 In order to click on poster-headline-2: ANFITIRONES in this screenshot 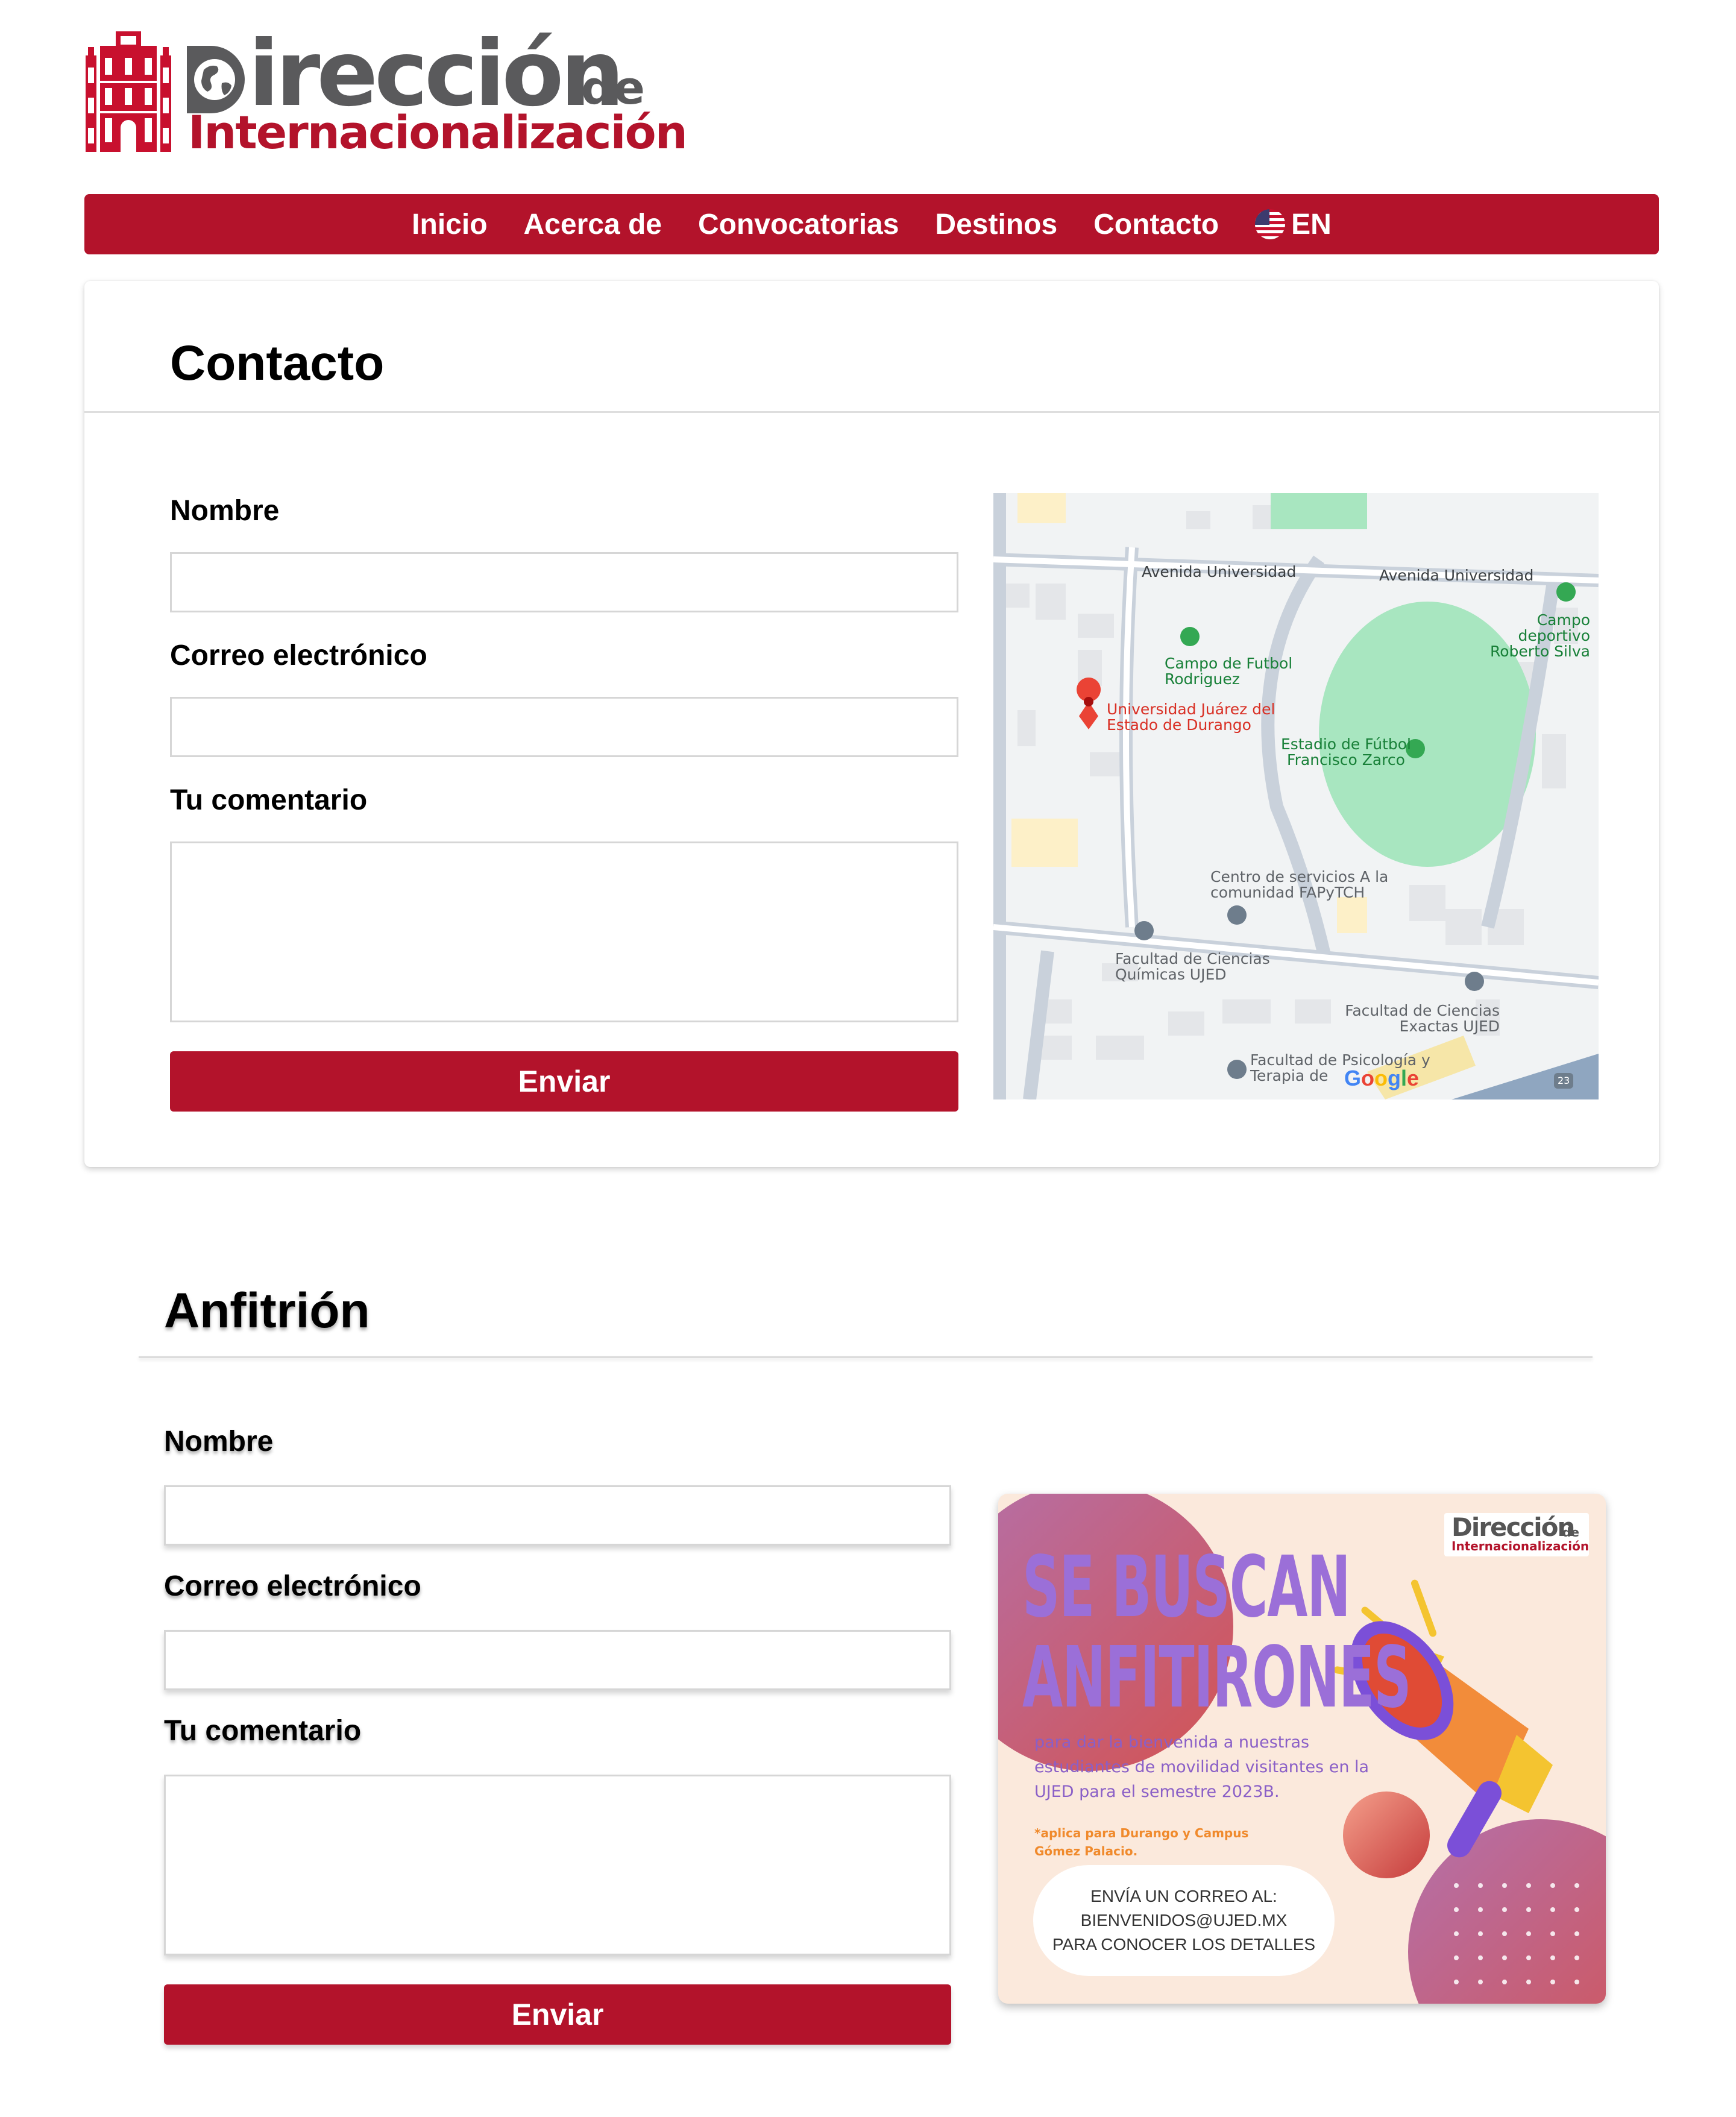, I will do `click(1217, 1678)`.